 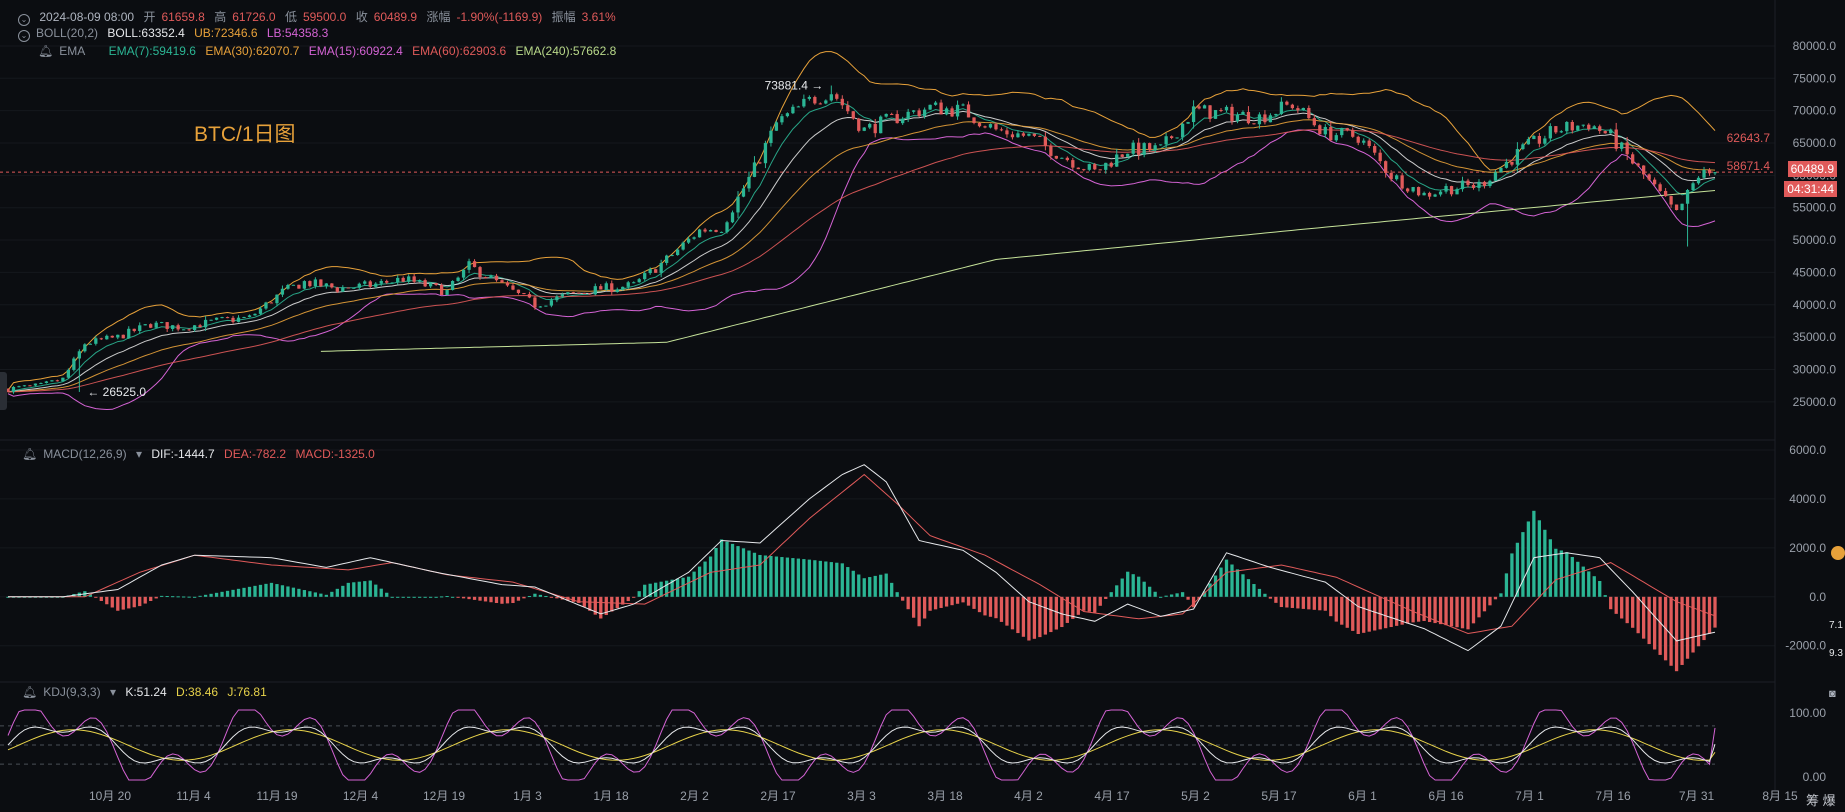 I want to click on x-tick-label: 4月 17, so click(x=1112, y=796).